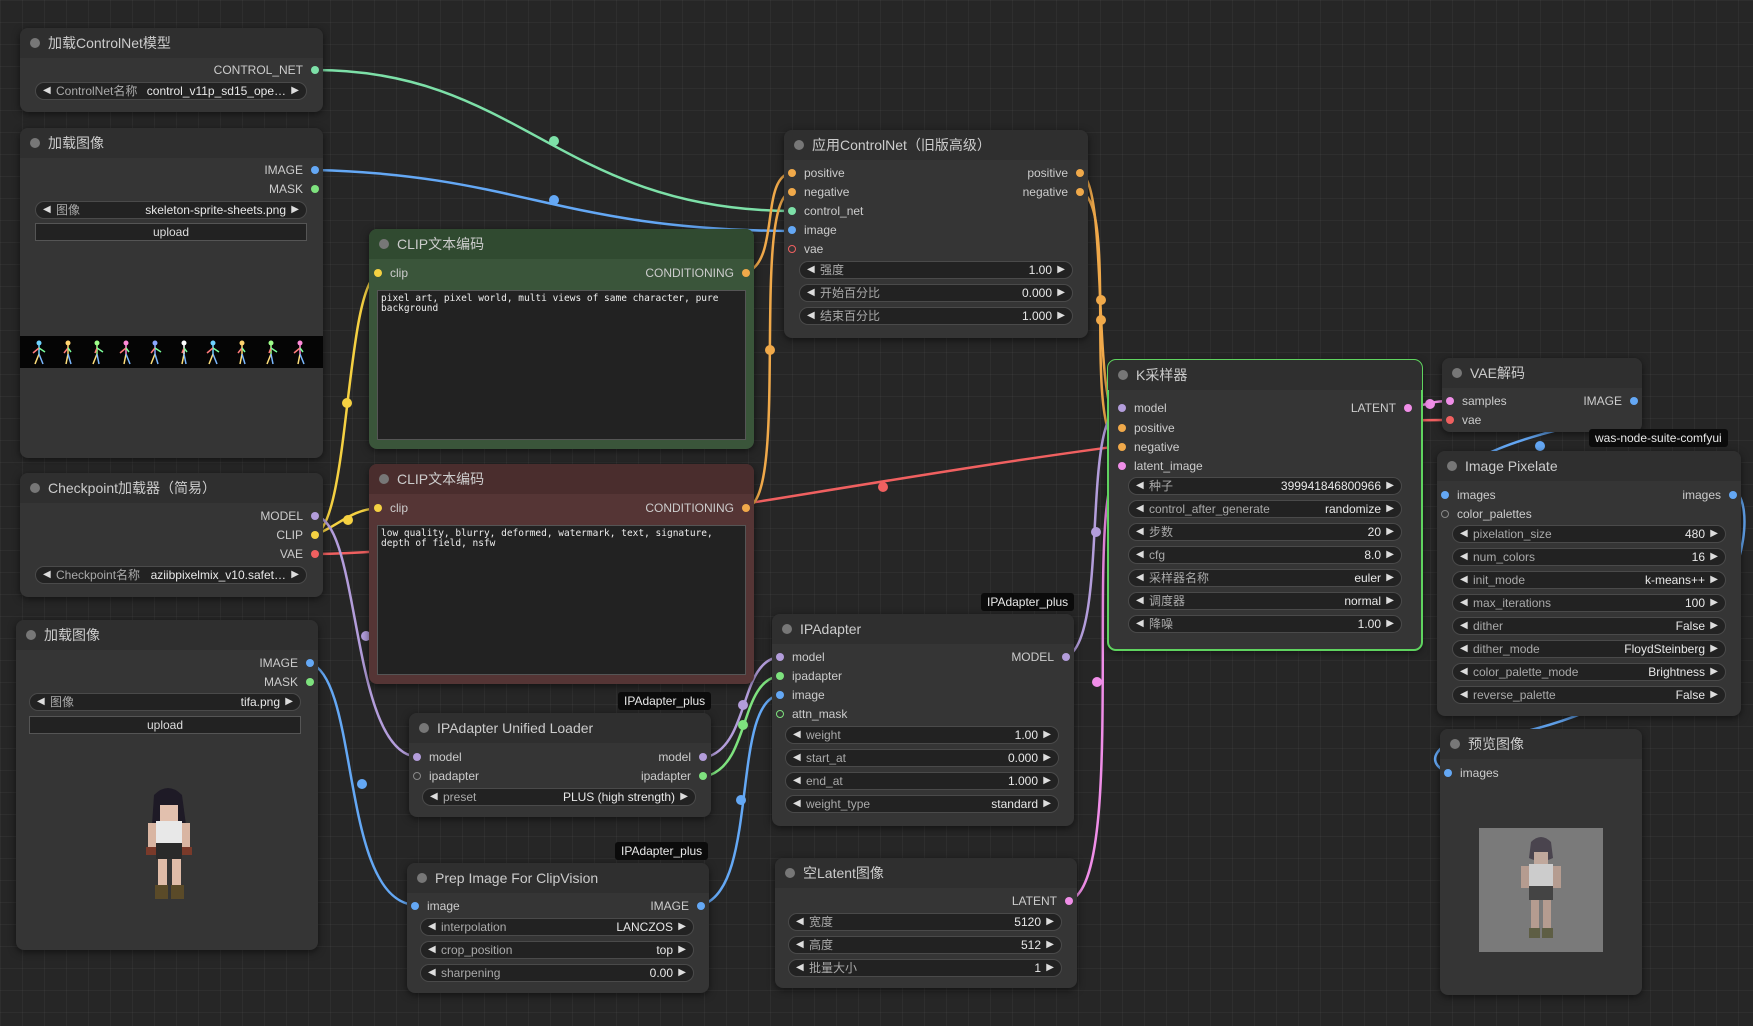 The width and height of the screenshot is (1753, 1026). Describe the element at coordinates (1541, 744) in the screenshot. I see `node-title: 预览图像` at that location.